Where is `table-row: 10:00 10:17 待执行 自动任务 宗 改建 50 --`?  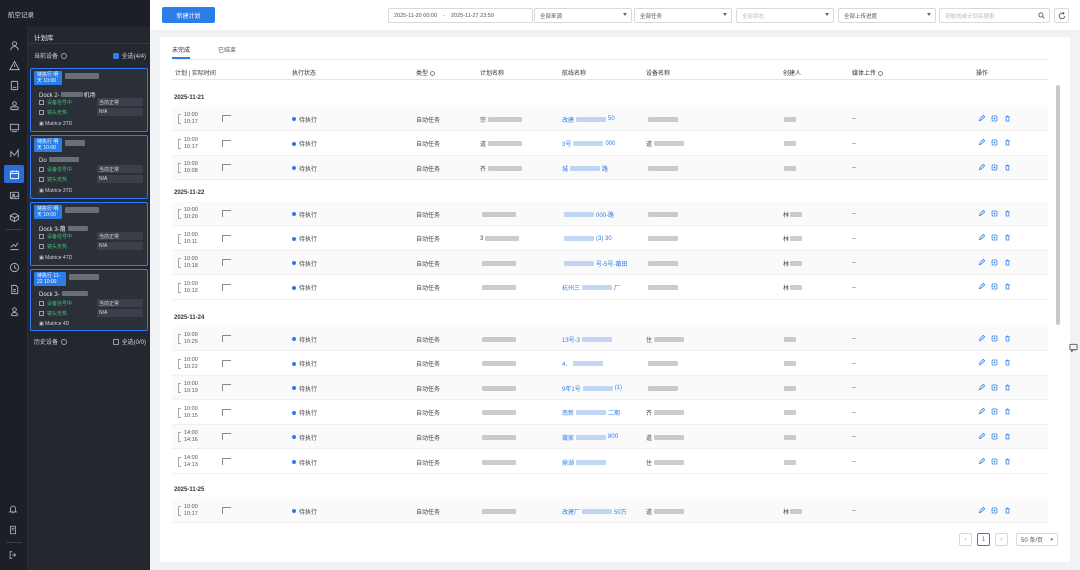
table-row: 10:00 10:17 待执行 自动任务 宗 改建 50 -- is located at coordinates (610, 119).